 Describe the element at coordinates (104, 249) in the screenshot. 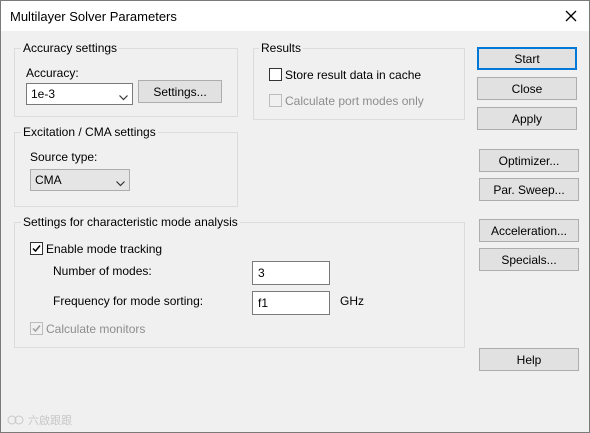

I see `enable-tracking-label: Enable mode tracking` at that location.